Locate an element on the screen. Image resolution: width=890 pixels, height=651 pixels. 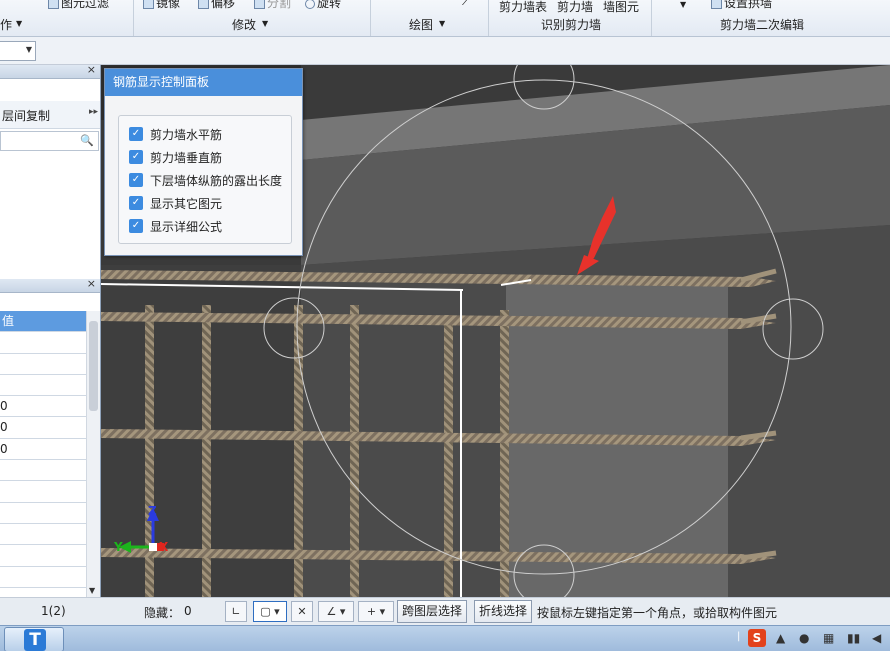
group-operate-dropdown-icon: ▼ is located at coordinates (19, 23).